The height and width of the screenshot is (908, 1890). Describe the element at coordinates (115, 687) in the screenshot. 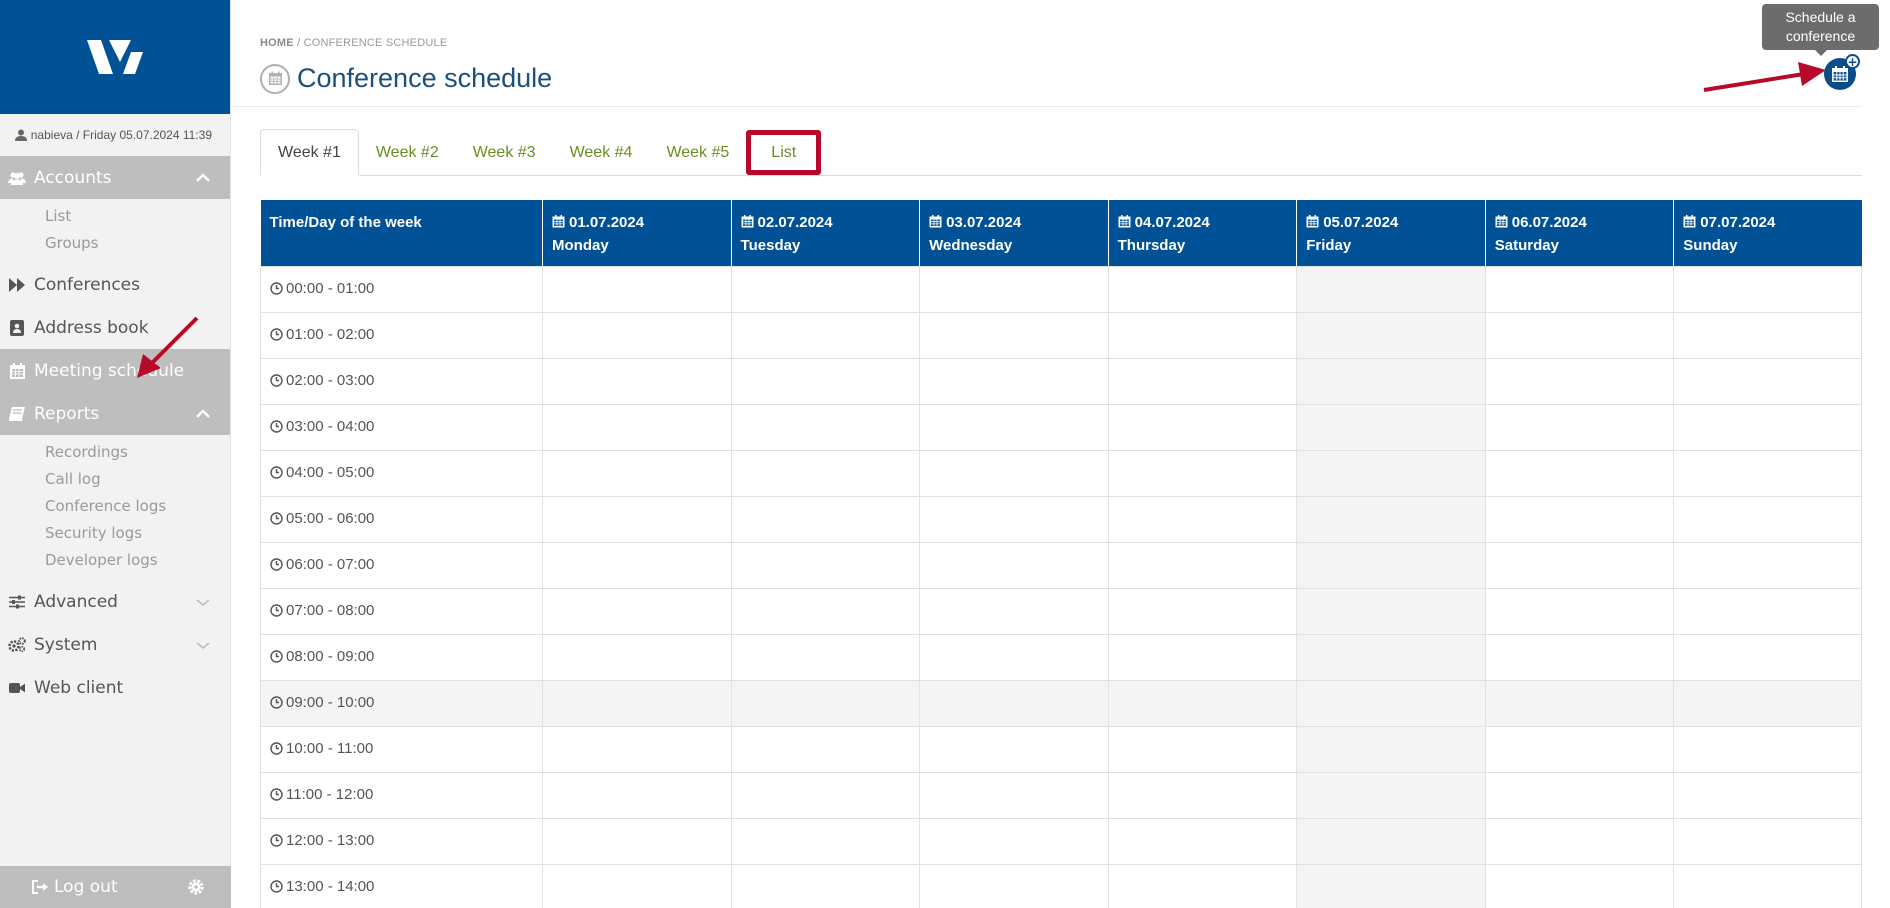

I see `sidebar-item-web-client: Web client` at that location.